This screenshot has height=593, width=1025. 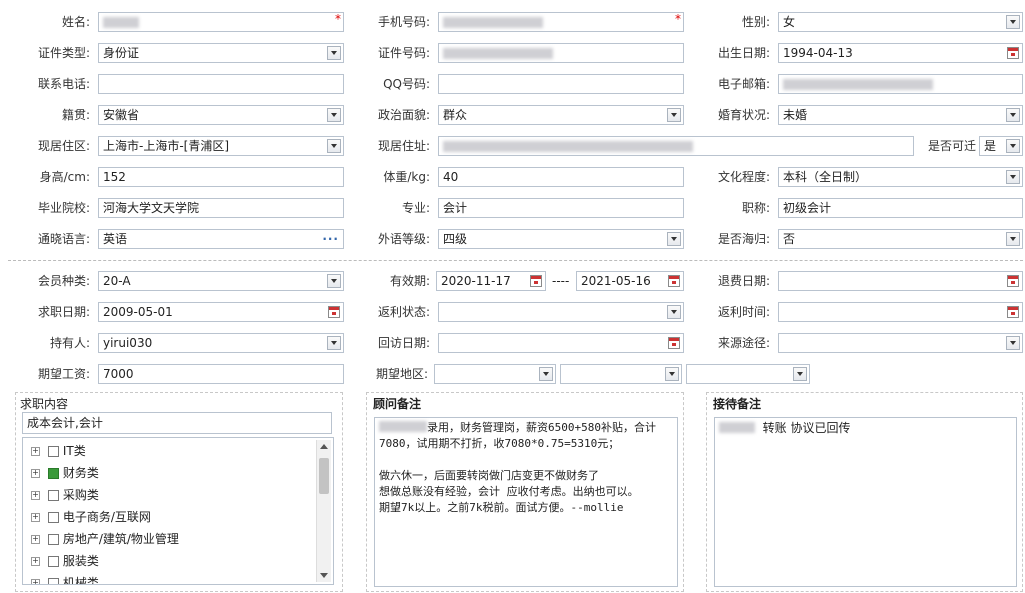 What do you see at coordinates (561, 312) in the screenshot?
I see `rebate-status-select` at bounding box center [561, 312].